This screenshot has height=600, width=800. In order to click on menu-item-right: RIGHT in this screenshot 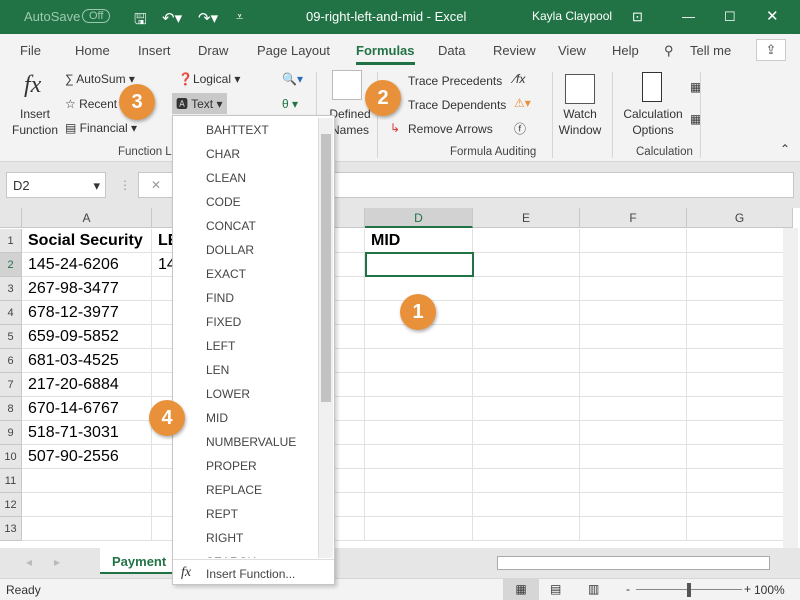, I will do `click(224, 538)`.